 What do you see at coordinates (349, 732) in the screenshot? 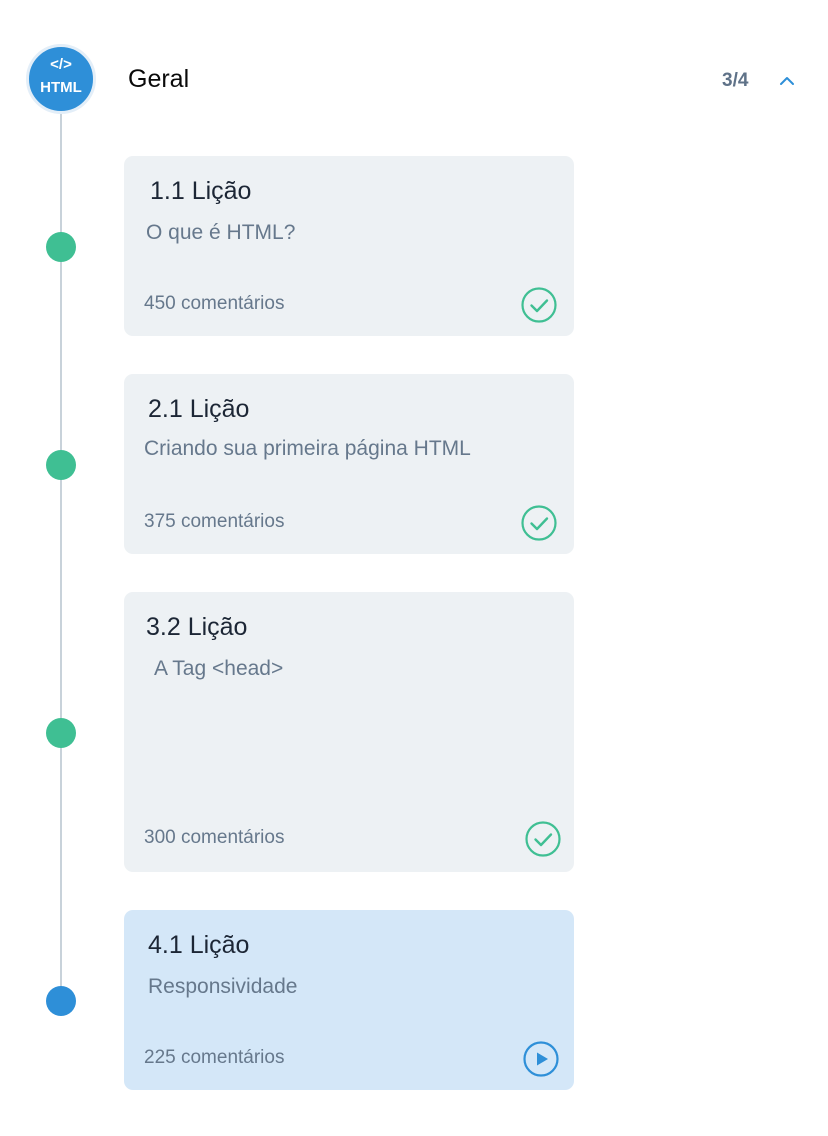
I see `lesson-card-3: 3.2 Lição A Tag <head> 300 comentários` at bounding box center [349, 732].